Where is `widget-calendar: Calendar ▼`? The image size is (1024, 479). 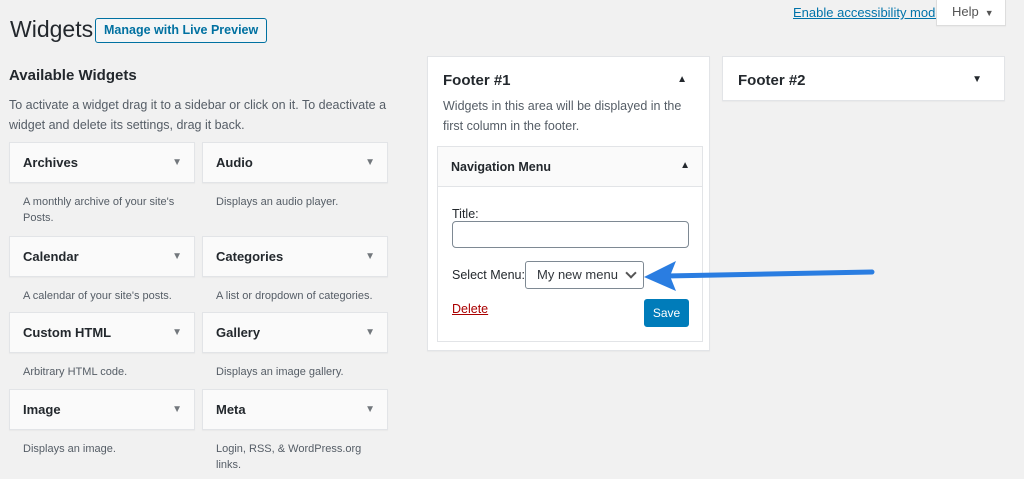
widget-calendar: Calendar ▼ is located at coordinates (102, 256).